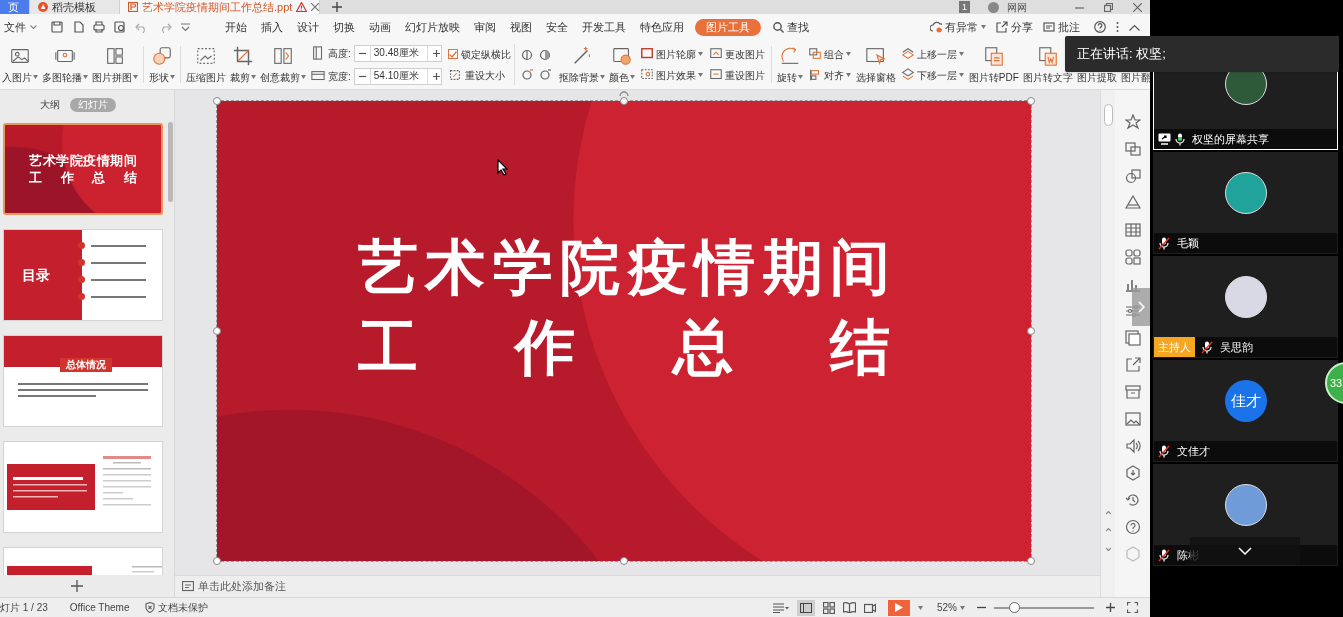 This screenshot has width=1343, height=617. I want to click on history-icon, so click(1132, 499).